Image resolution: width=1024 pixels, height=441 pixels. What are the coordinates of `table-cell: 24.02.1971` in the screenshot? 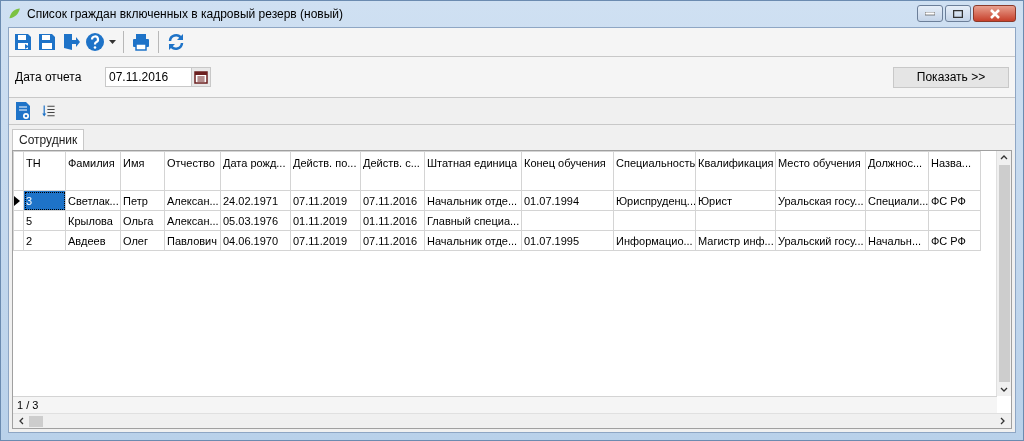 It's located at (255, 200).